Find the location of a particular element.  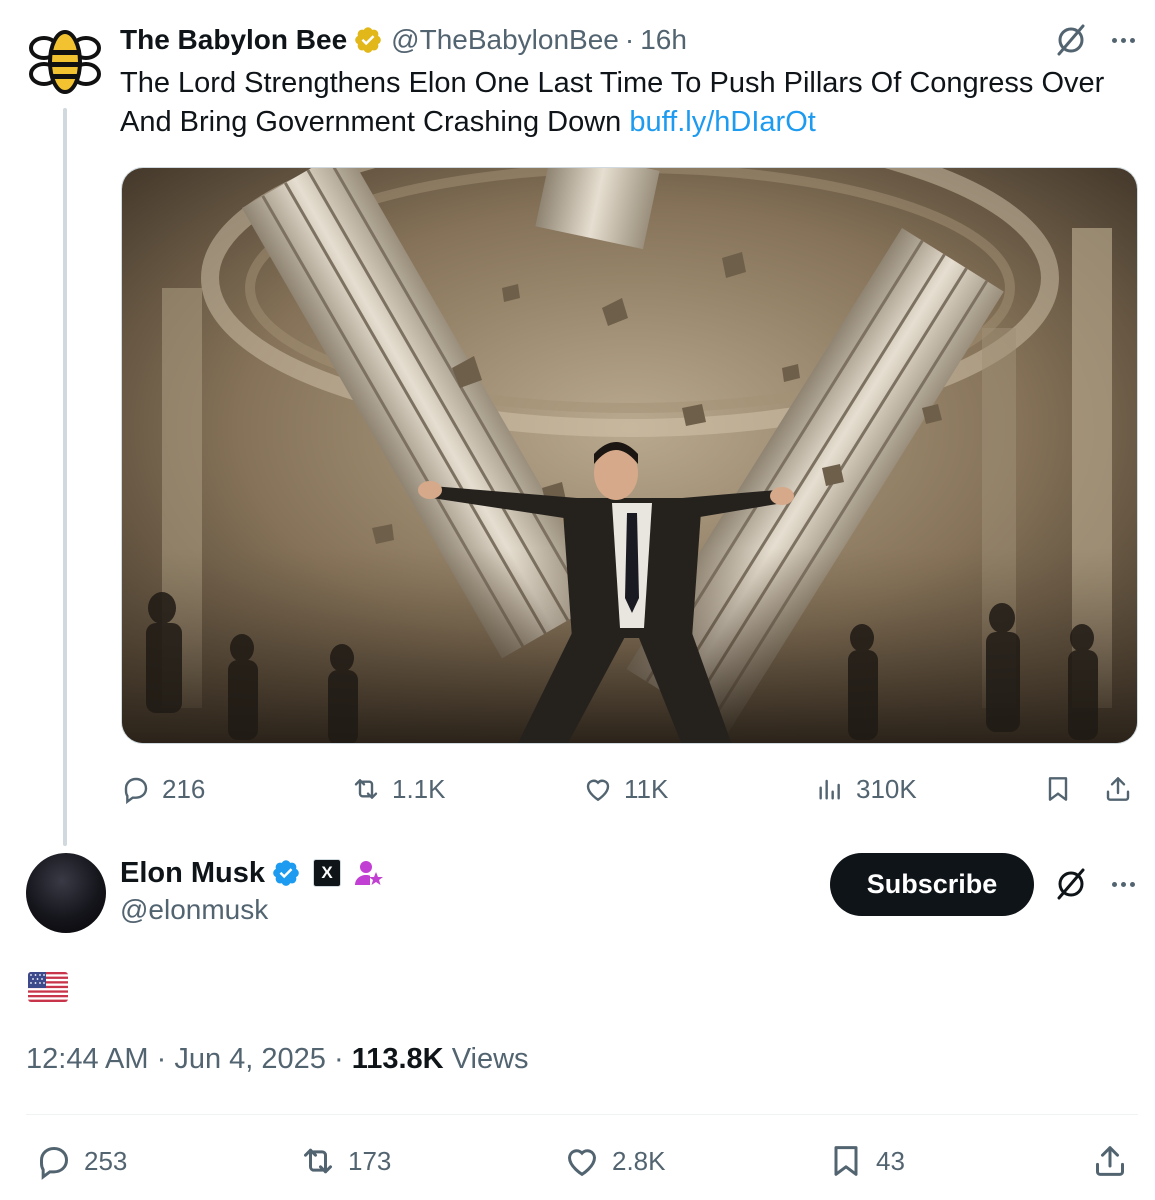

parent-like-count: 11K is located at coordinates (646, 788).